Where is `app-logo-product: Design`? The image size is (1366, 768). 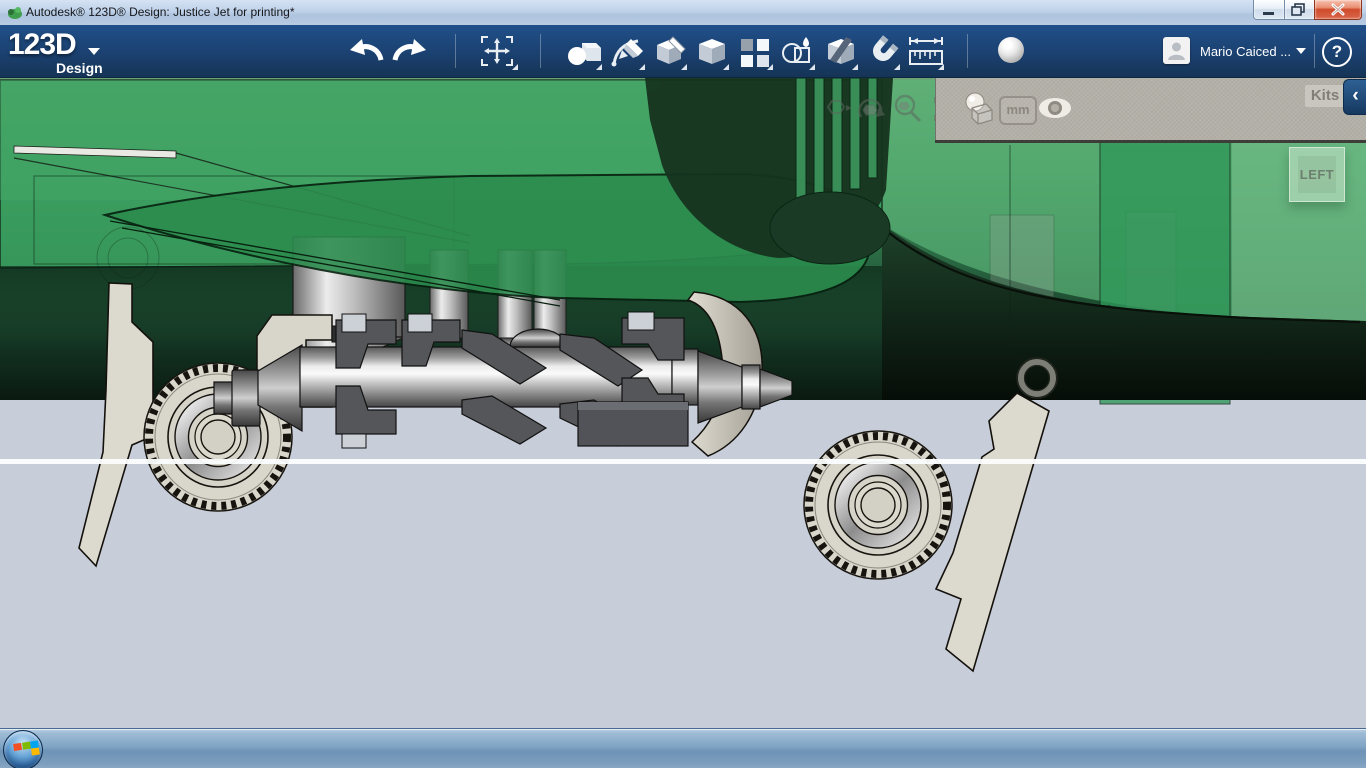
app-logo-product: Design is located at coordinates (79, 68).